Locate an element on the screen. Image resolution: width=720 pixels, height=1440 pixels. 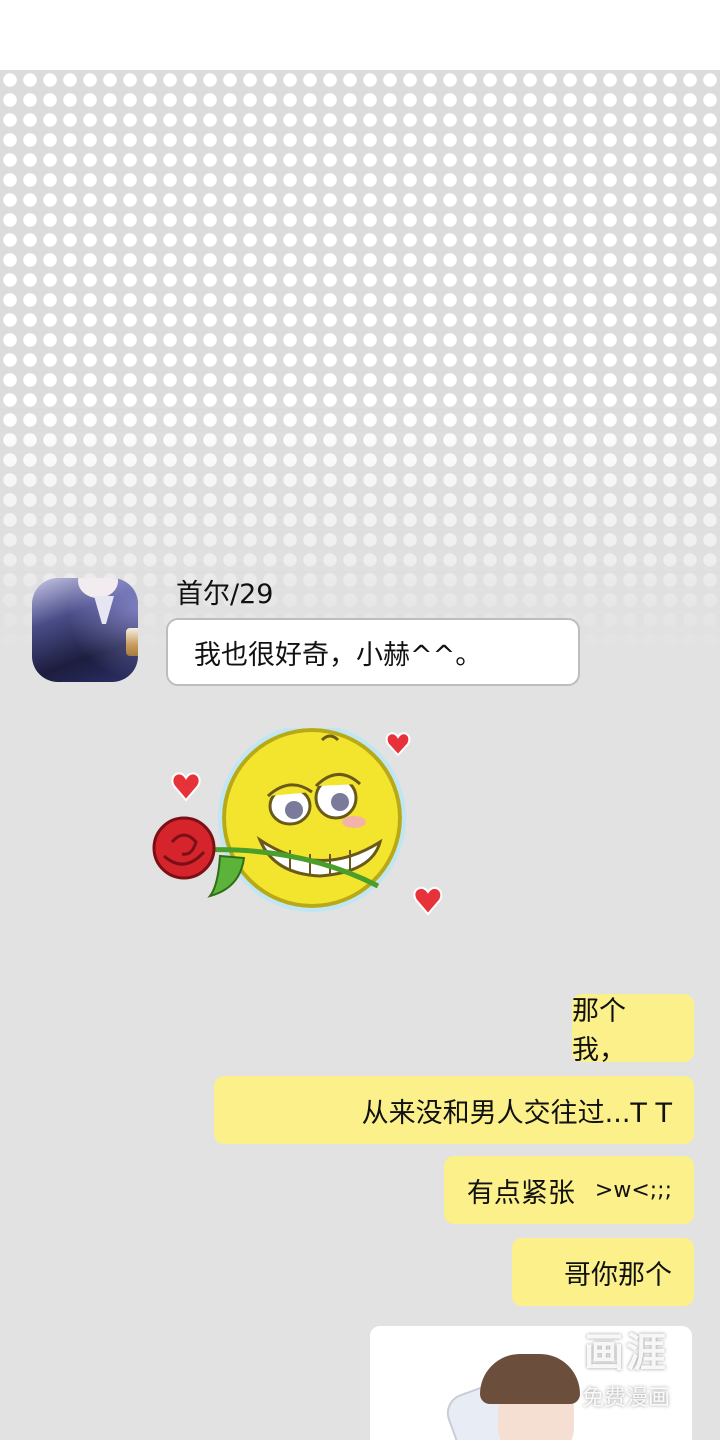
outgoing-message-bubble: 那个我， is located at coordinates (633, 1030).